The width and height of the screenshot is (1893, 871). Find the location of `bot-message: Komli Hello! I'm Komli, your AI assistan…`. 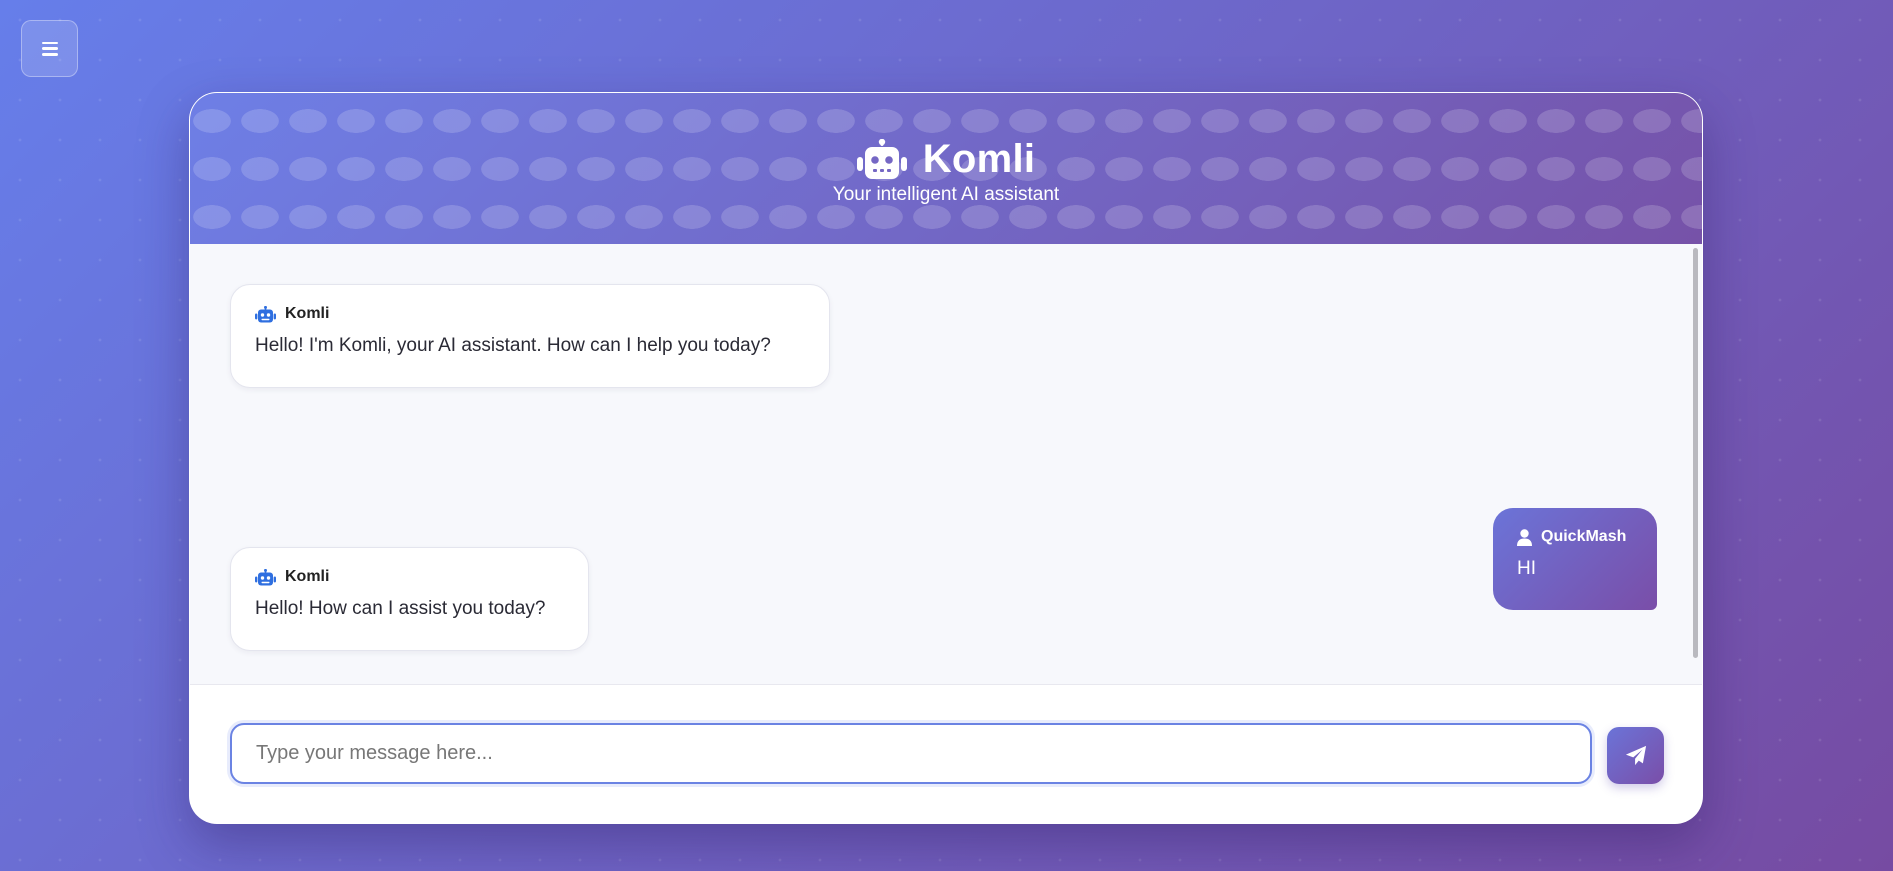

bot-message: Komli Hello! I'm Komli, your AI assistan… is located at coordinates (530, 336).